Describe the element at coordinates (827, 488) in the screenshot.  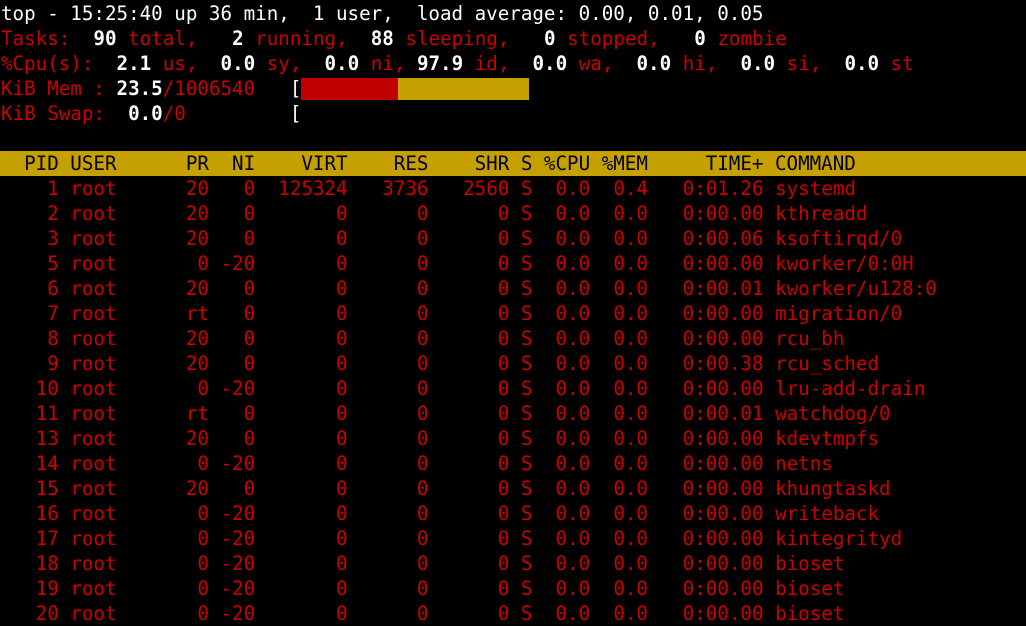
I see `process-command: khungtaskd` at that location.